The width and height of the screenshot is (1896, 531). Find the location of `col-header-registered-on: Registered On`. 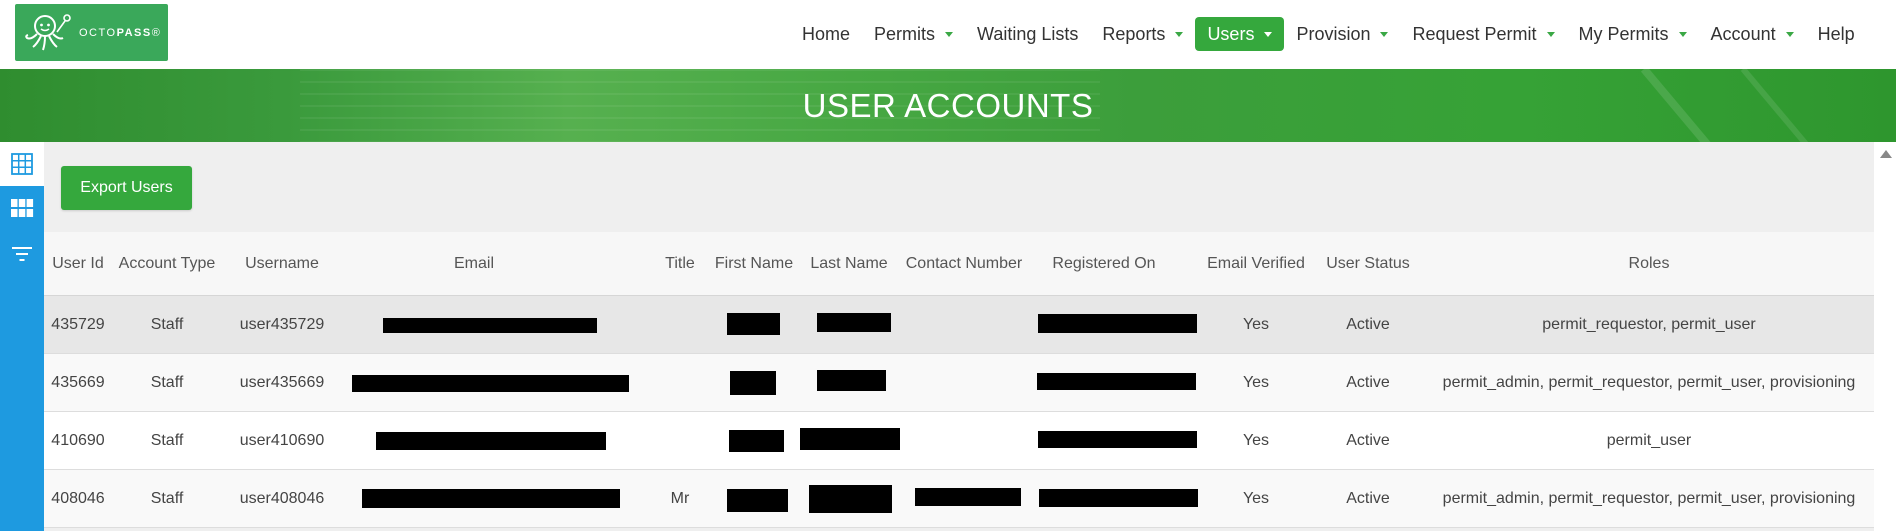

col-header-registered-on: Registered On is located at coordinates (1104, 264).